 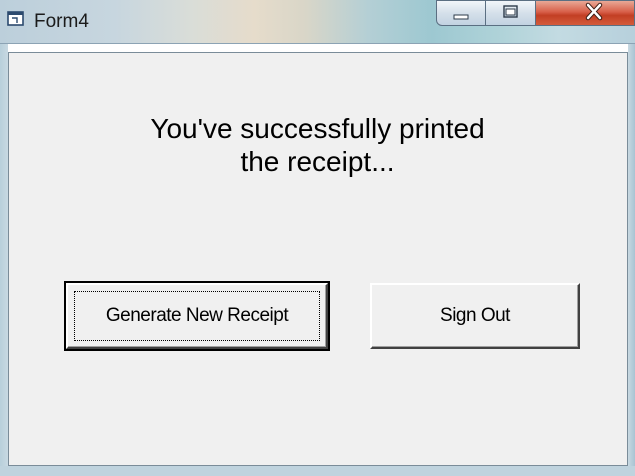 I want to click on close-button, so click(x=585, y=13).